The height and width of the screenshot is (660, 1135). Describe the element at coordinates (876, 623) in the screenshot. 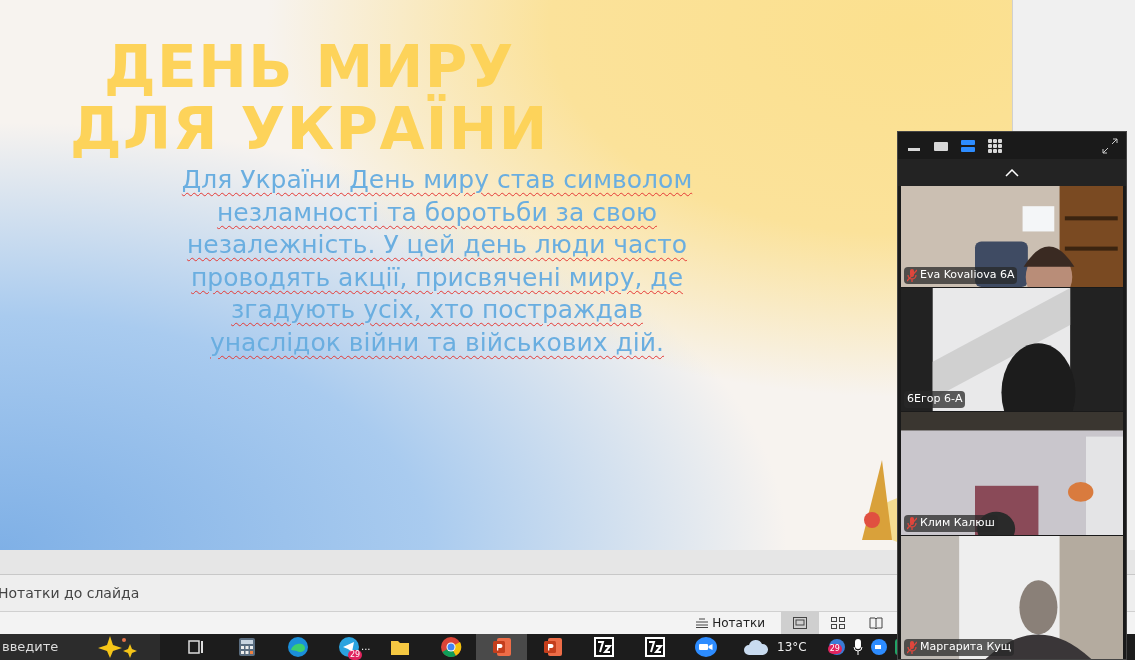

I see `book-icon` at that location.